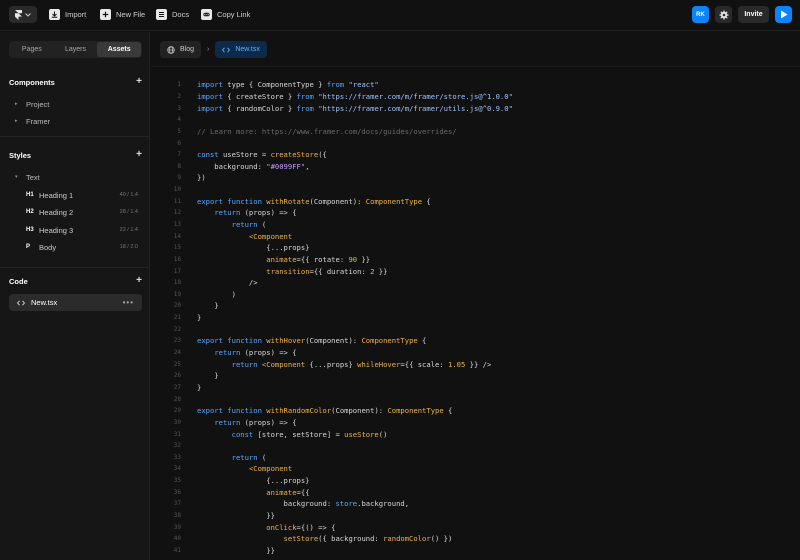  I want to click on preview-button, so click(783, 14).